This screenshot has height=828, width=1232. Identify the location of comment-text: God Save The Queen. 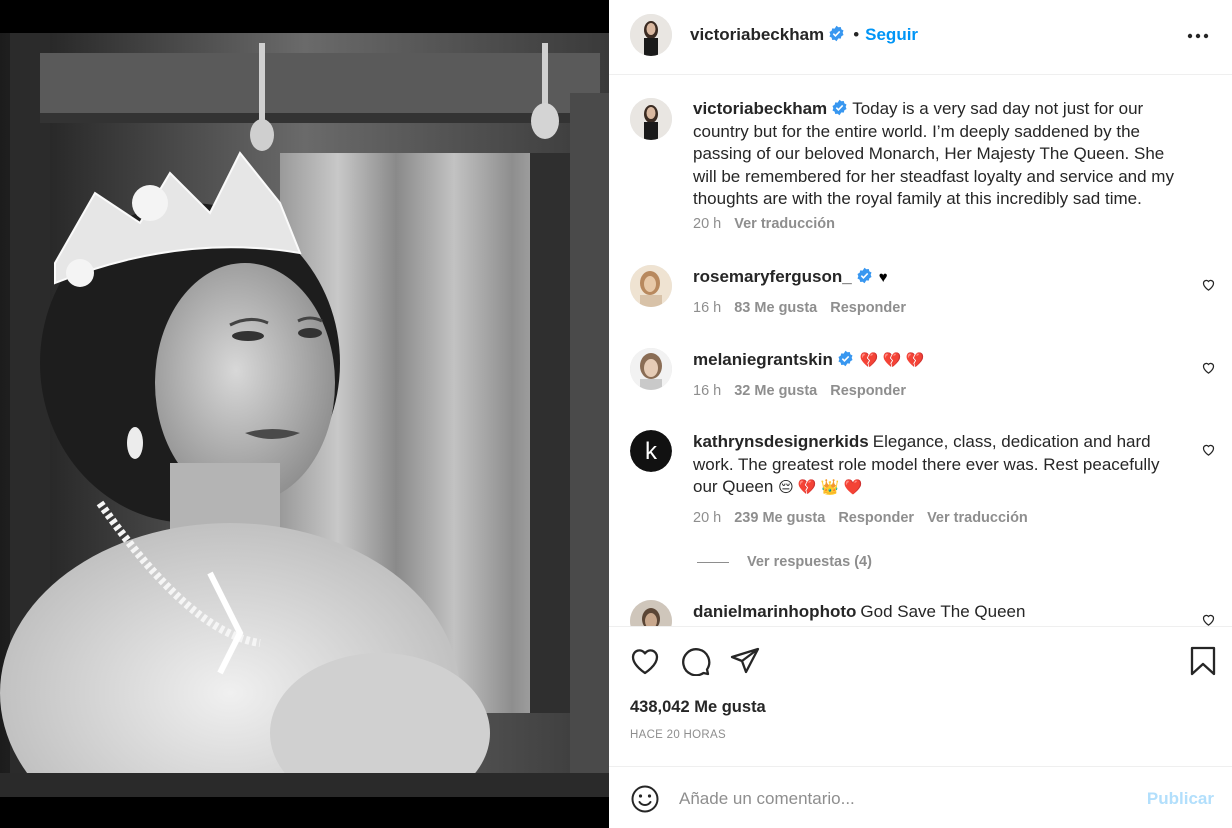
(943, 611).